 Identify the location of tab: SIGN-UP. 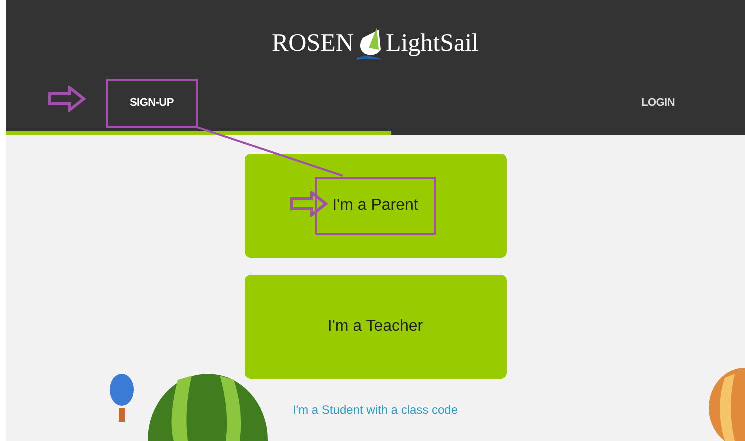
(198, 107).